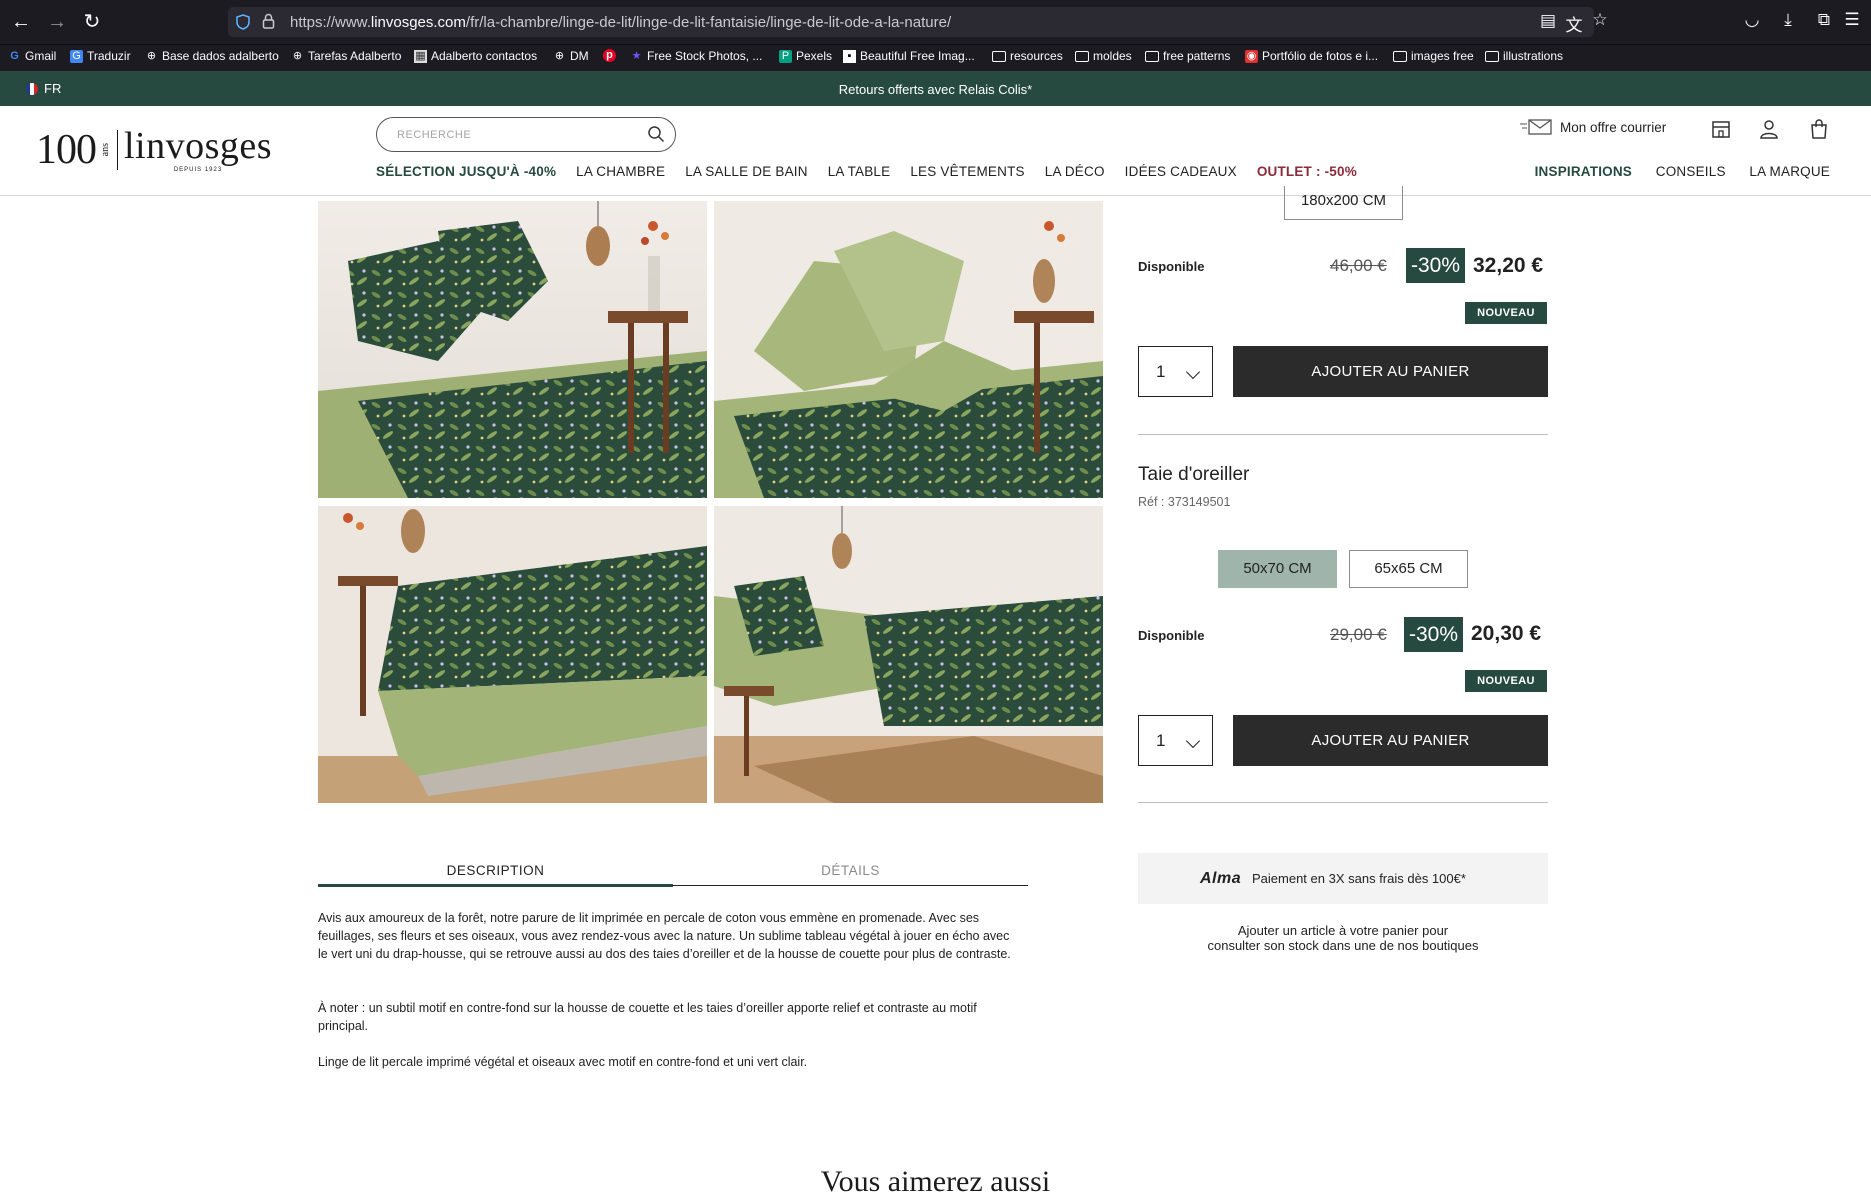 The width and height of the screenshot is (1871, 1201). I want to click on bookmark-pinterest: p, so click(611, 55).